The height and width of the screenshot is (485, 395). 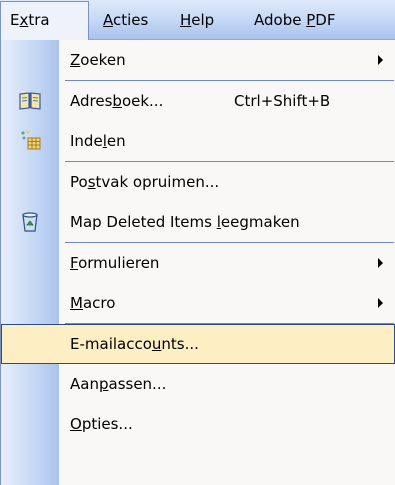 What do you see at coordinates (91, 182) in the screenshot?
I see `label-accel: s` at bounding box center [91, 182].